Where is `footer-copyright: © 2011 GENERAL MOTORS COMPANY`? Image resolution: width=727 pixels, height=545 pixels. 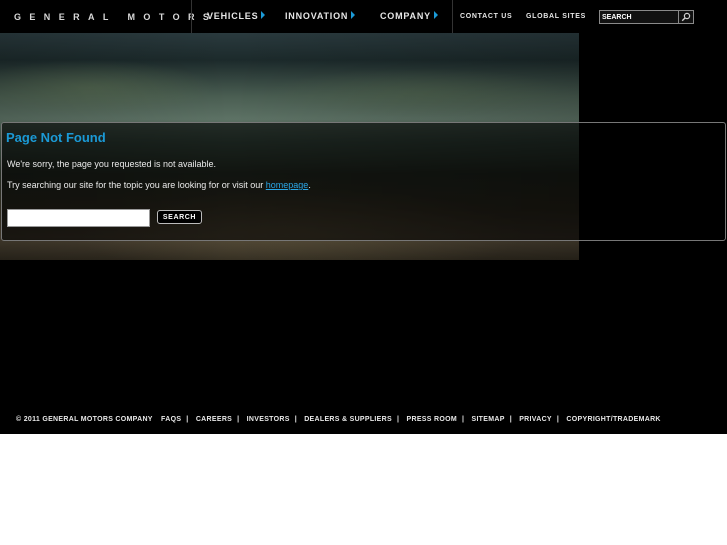
footer-copyright: © 2011 GENERAL MOTORS COMPANY is located at coordinates (84, 419).